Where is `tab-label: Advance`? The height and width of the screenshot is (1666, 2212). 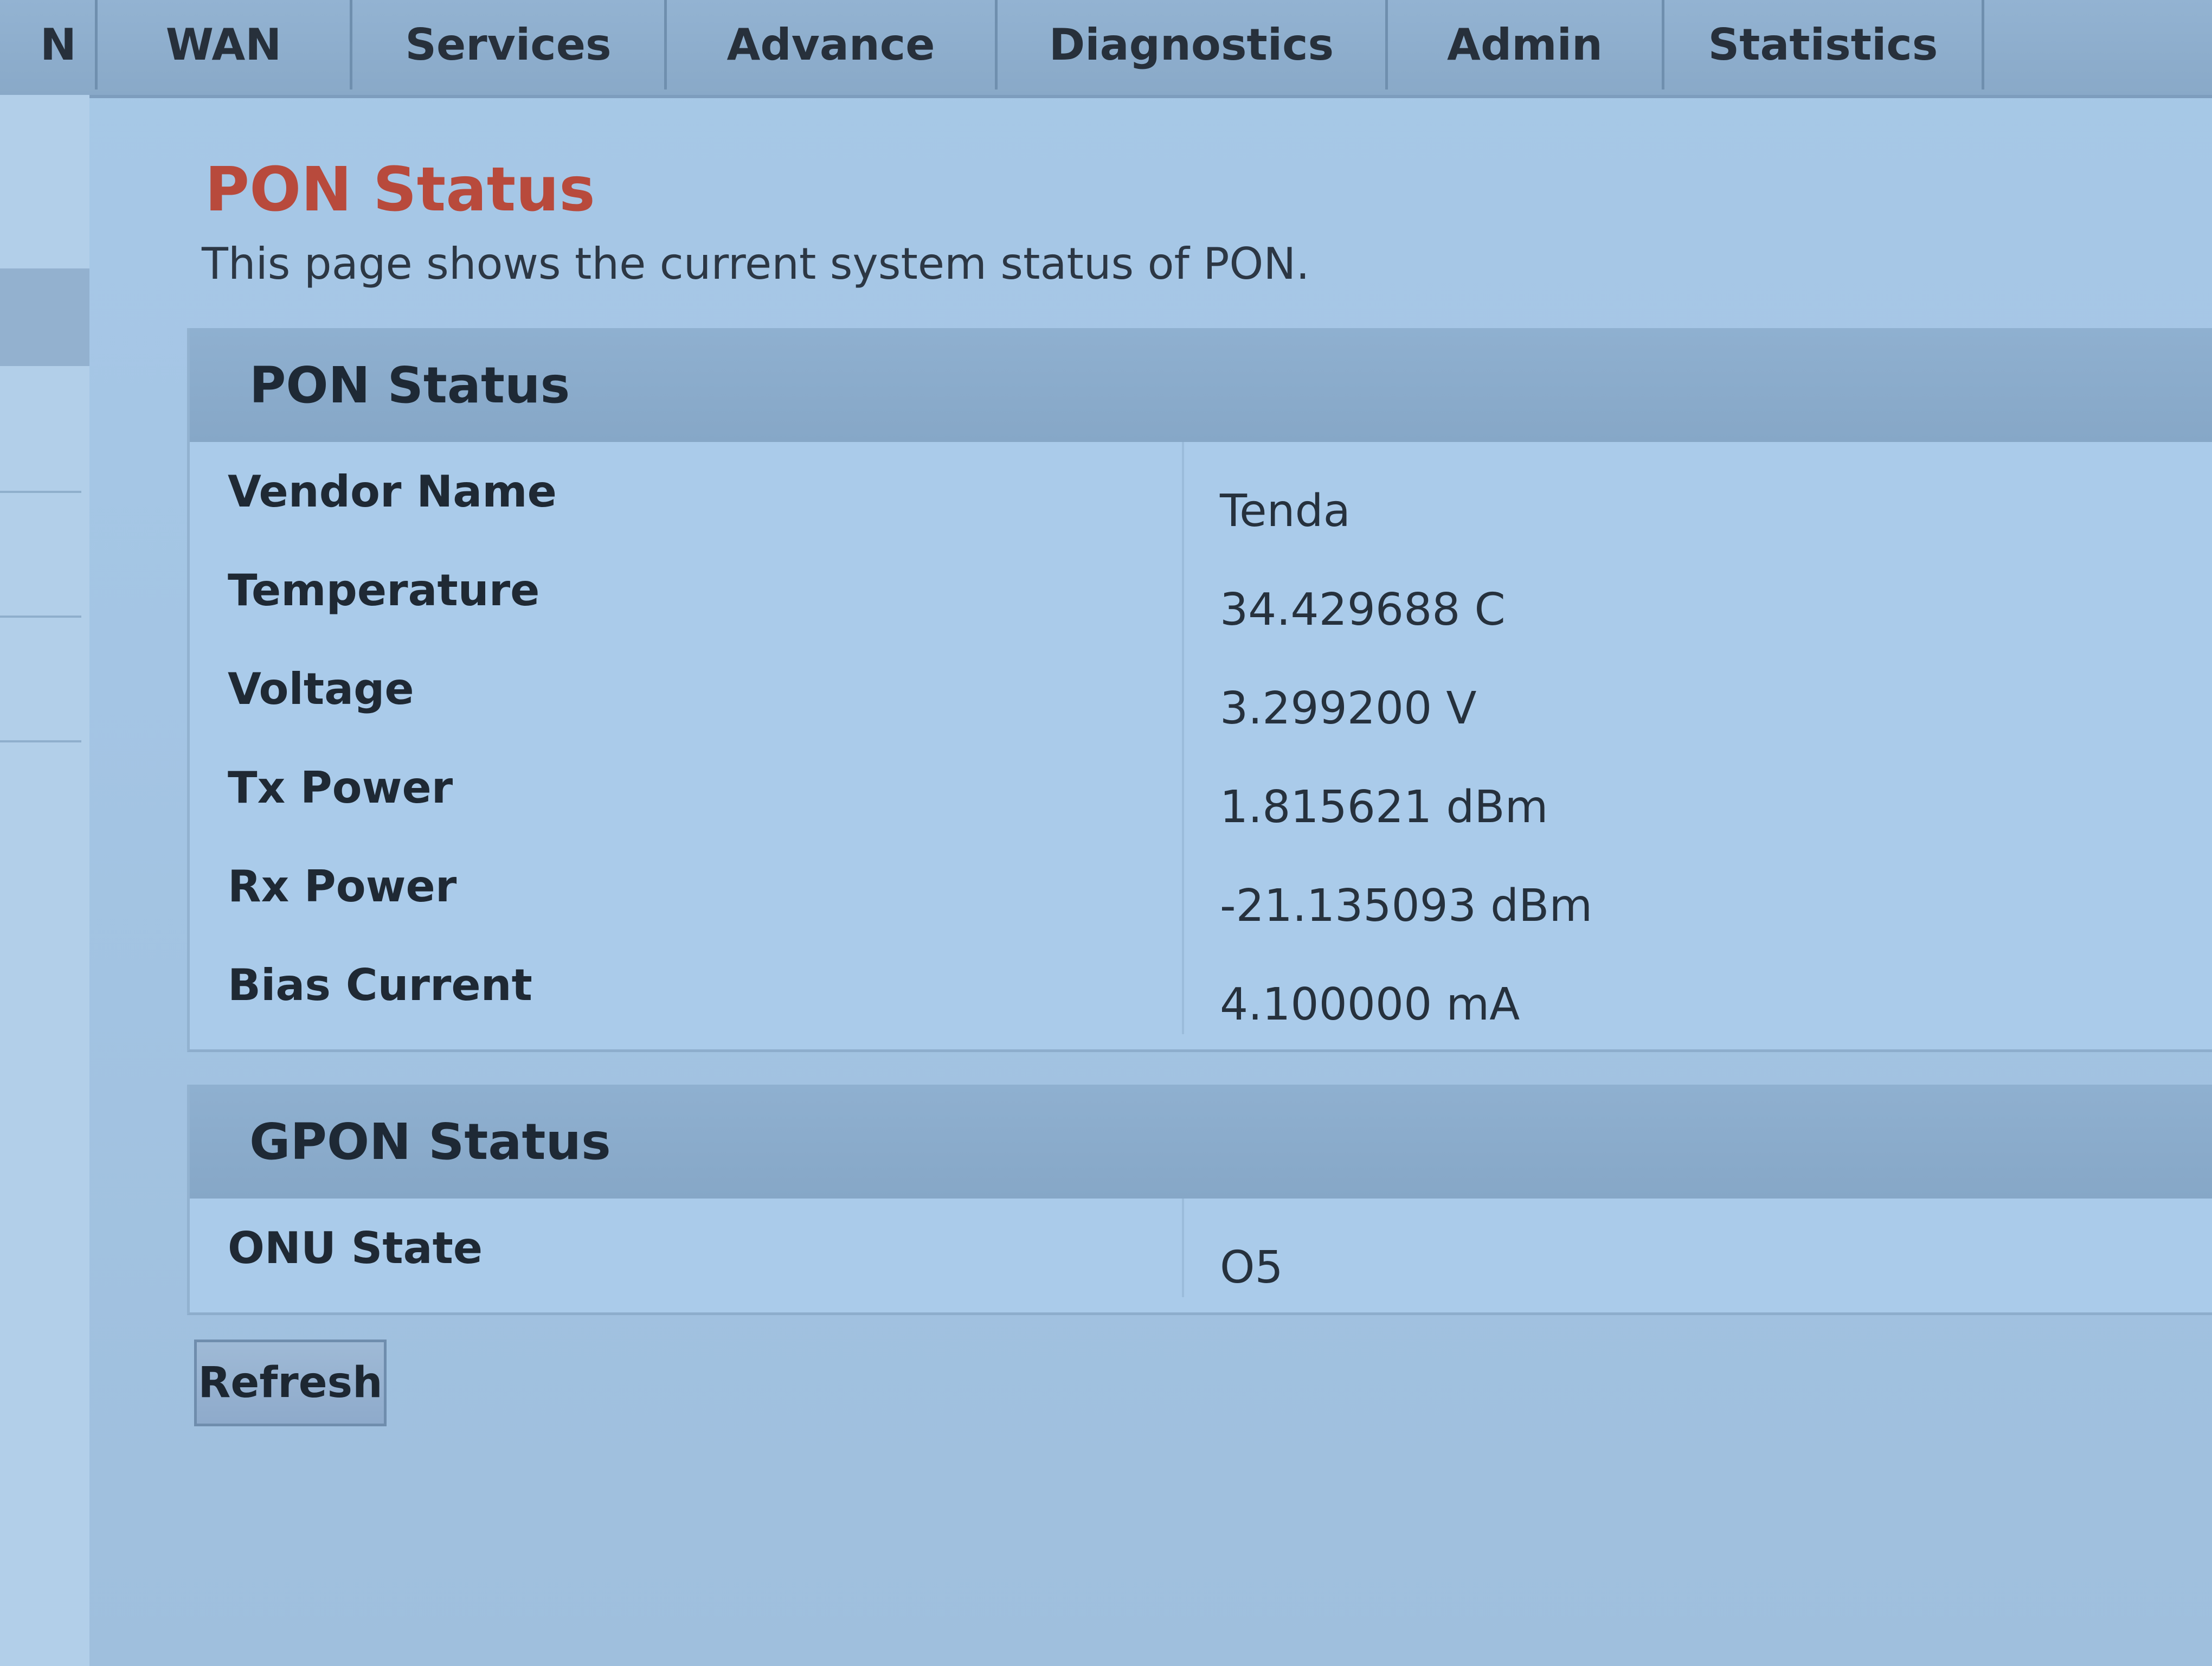 tab-label: Advance is located at coordinates (830, 45).